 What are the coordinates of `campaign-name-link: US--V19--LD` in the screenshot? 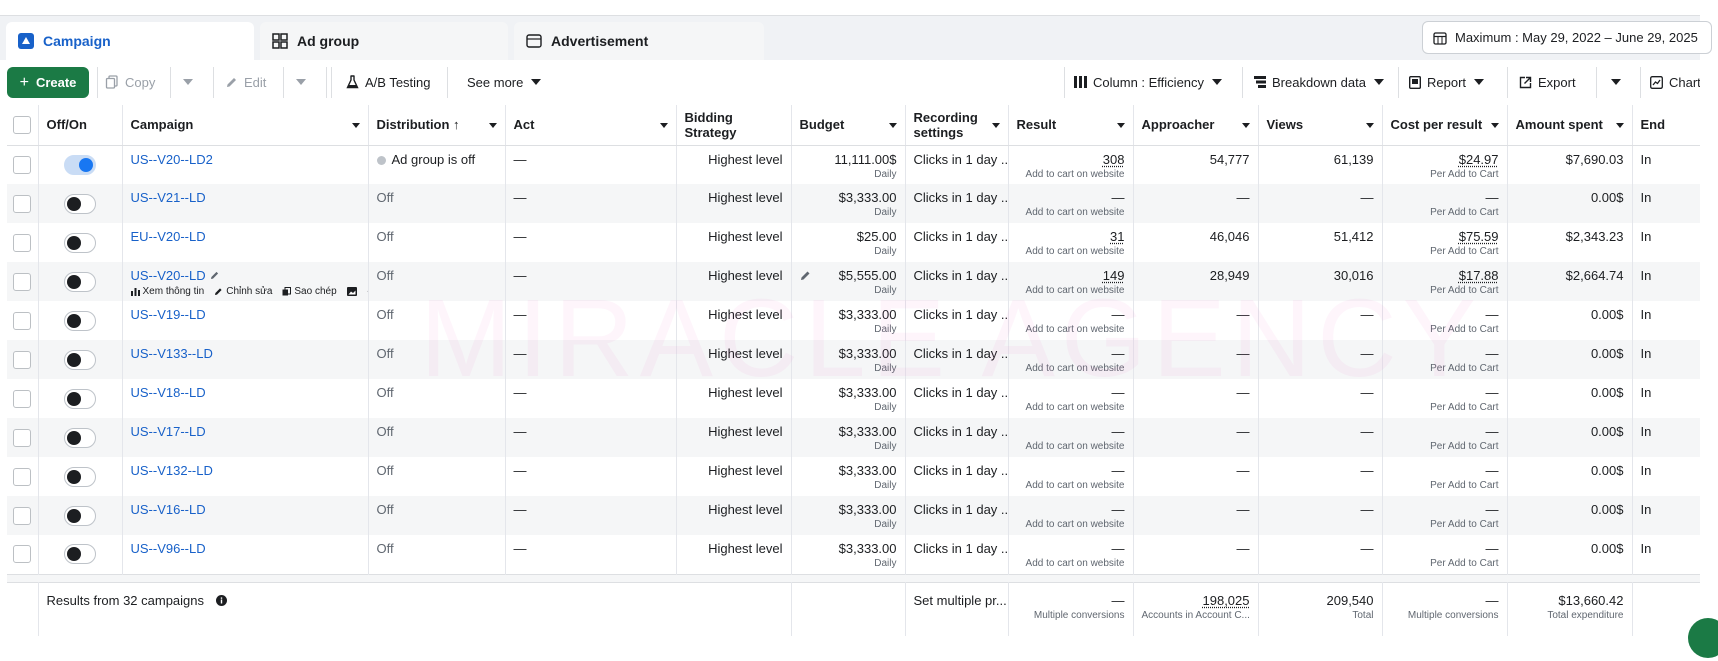 It's located at (168, 314).